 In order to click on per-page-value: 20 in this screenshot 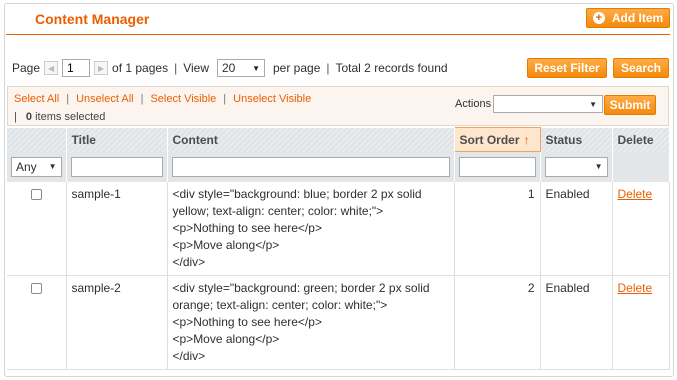, I will do `click(229, 68)`.